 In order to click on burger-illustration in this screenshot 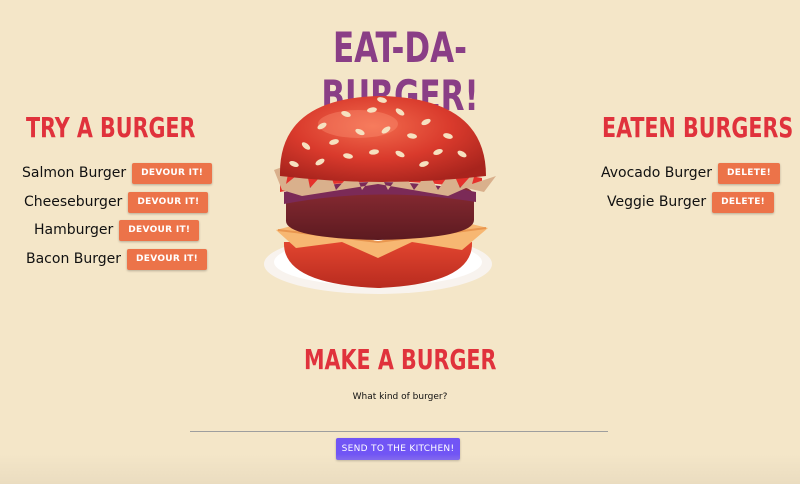, I will do `click(380, 195)`.